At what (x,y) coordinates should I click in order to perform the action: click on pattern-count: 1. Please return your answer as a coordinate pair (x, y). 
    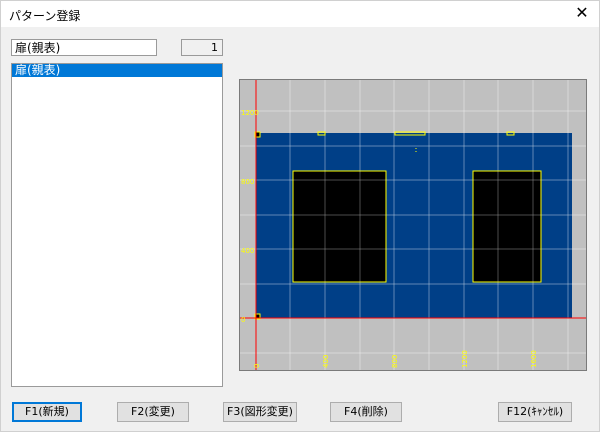
    Looking at the image, I should click on (202, 47).